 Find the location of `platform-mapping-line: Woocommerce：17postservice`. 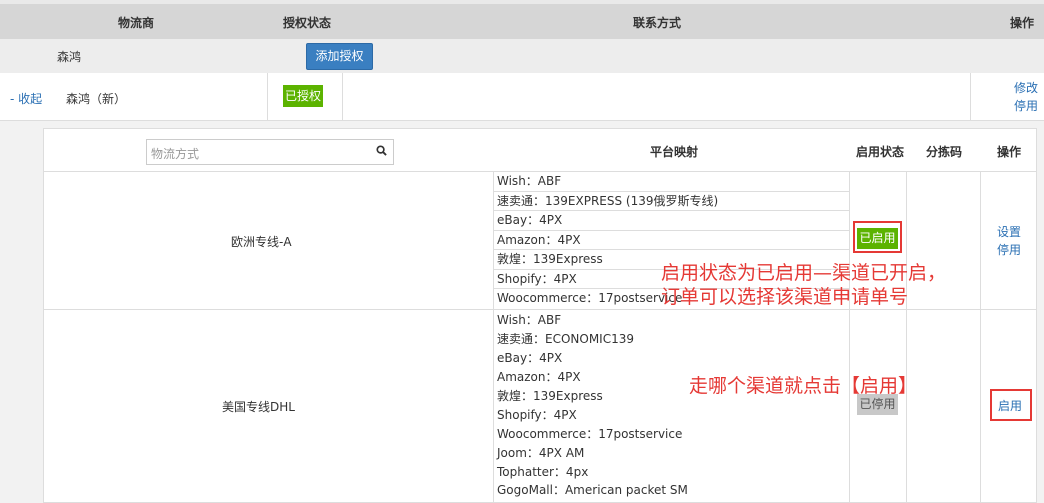

platform-mapping-line: Woocommerce：17postservice is located at coordinates (590, 434).